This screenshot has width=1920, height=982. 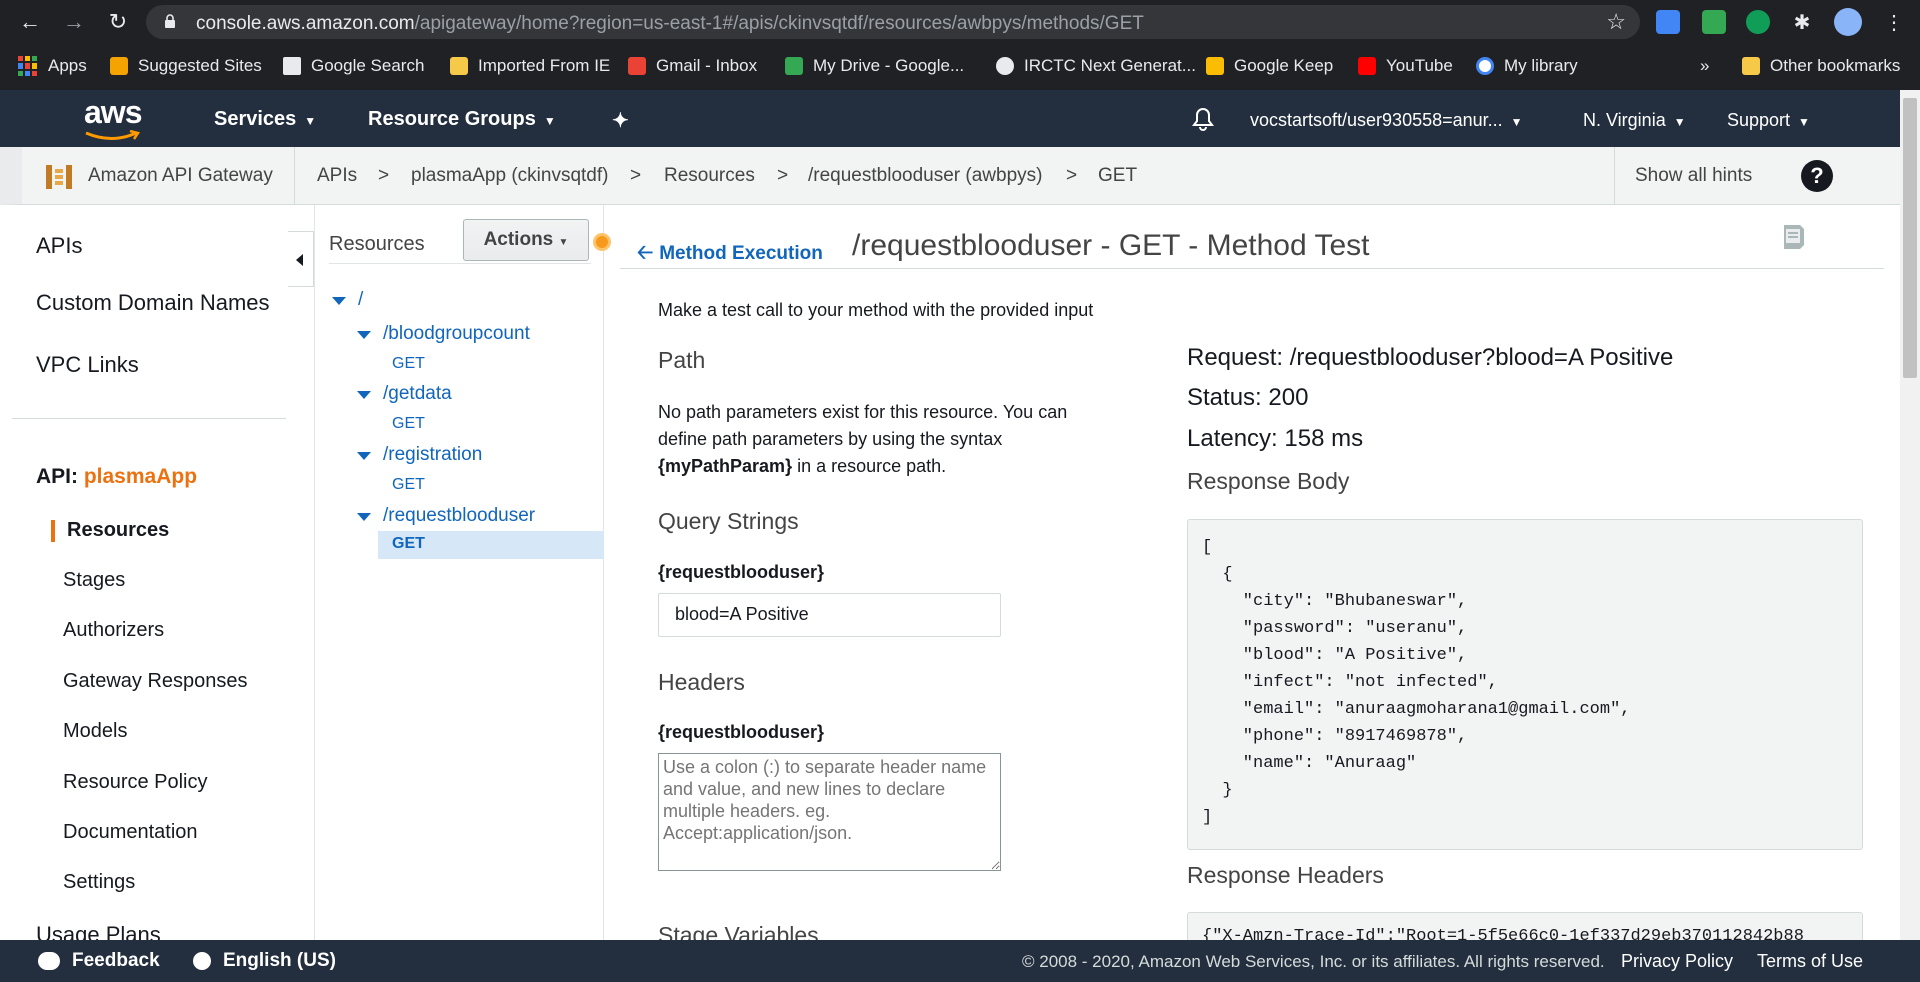 What do you see at coordinates (1758, 22) in the screenshot?
I see `colorful-extension-icon` at bounding box center [1758, 22].